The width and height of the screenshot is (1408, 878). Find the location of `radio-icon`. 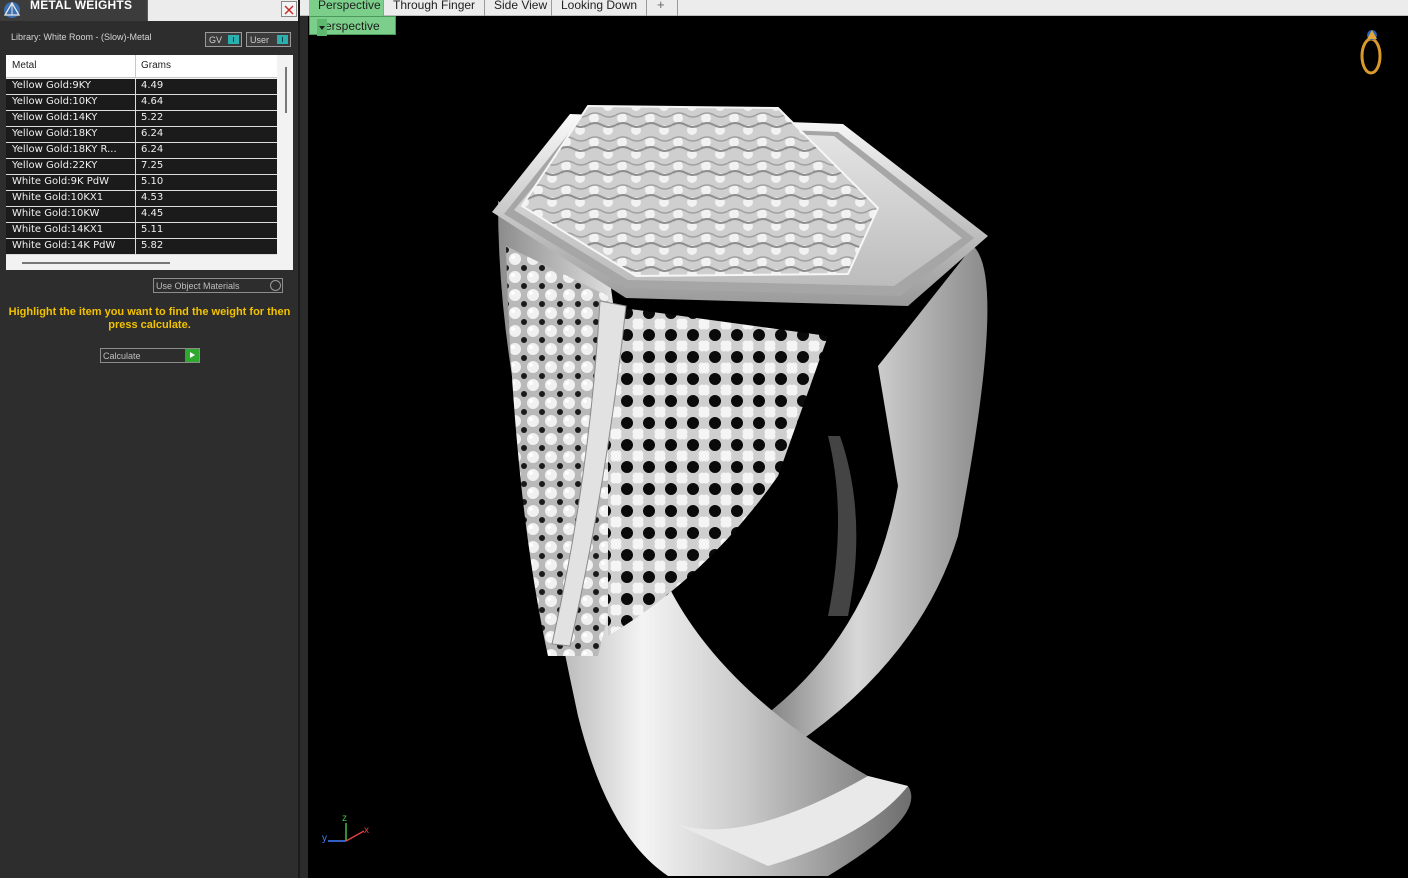

radio-icon is located at coordinates (275, 285).